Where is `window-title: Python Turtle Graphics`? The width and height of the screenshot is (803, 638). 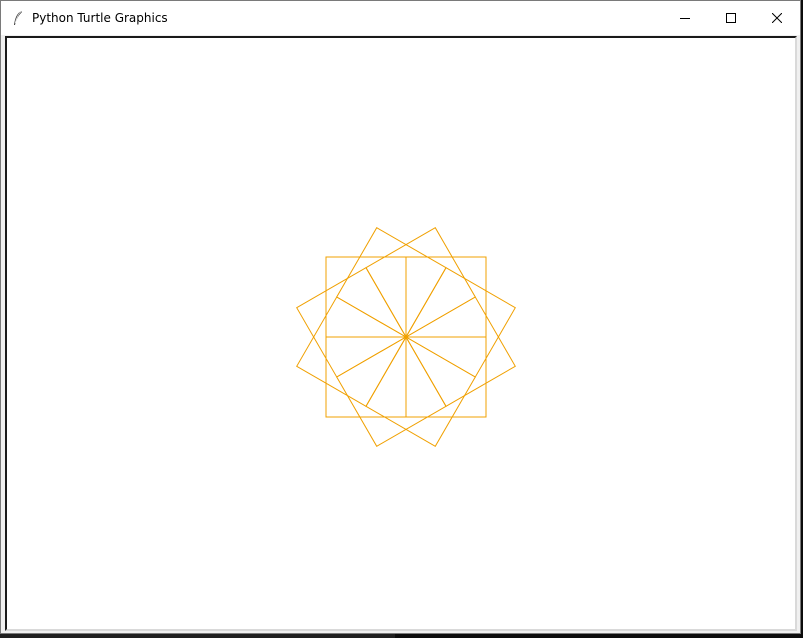
window-title: Python Turtle Graphics is located at coordinates (100, 18).